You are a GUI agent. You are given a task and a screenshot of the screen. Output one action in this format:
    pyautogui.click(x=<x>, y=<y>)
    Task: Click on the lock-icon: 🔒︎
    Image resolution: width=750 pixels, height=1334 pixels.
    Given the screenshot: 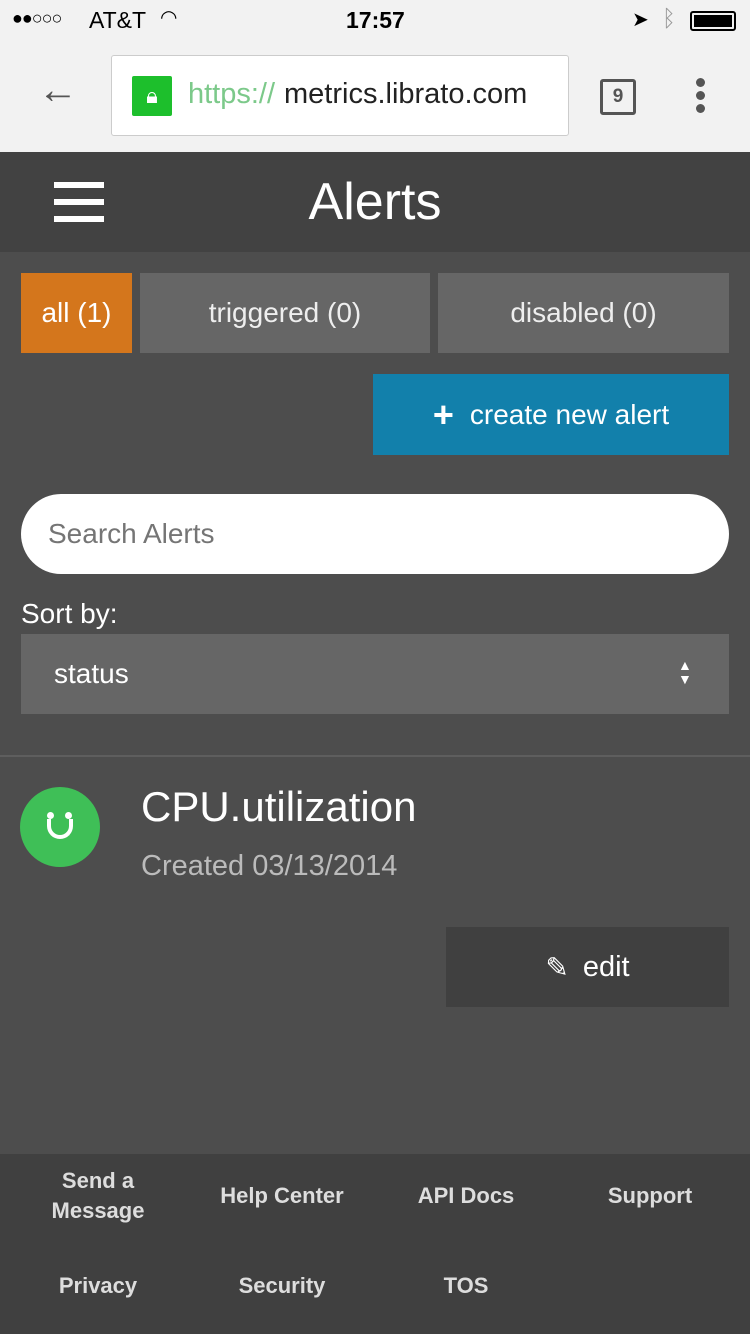 What is the action you would take?
    pyautogui.click(x=152, y=96)
    